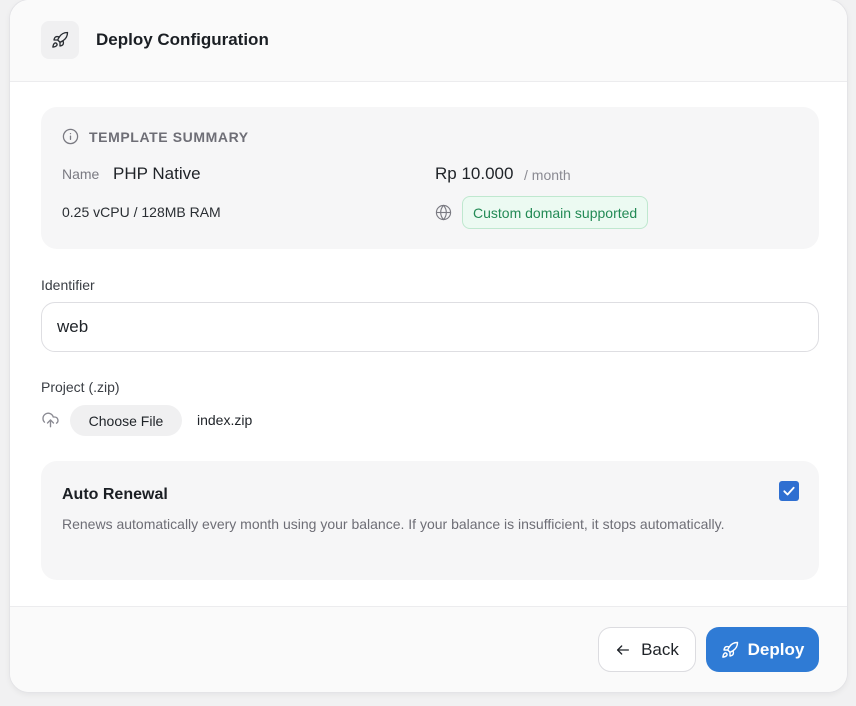 Image resolution: width=856 pixels, height=706 pixels. I want to click on name-label: Name, so click(81, 174).